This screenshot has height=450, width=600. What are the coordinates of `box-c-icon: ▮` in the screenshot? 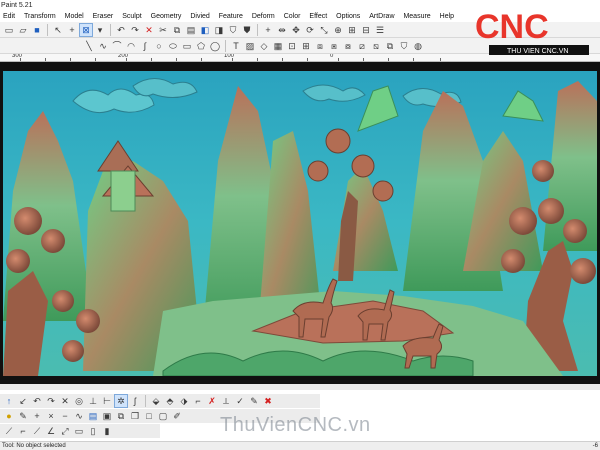 It's located at (107, 431).